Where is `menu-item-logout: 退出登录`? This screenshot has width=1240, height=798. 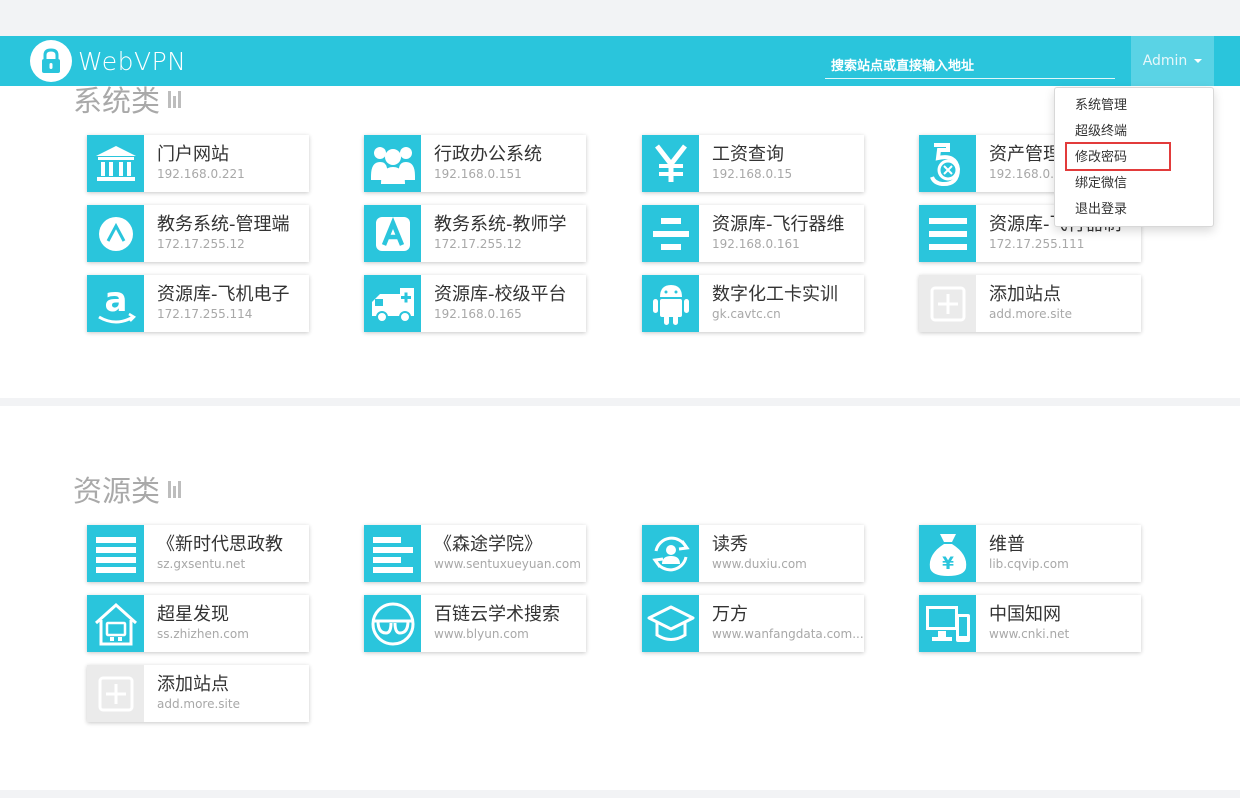
menu-item-logout: 退出登录 is located at coordinates (1134, 210).